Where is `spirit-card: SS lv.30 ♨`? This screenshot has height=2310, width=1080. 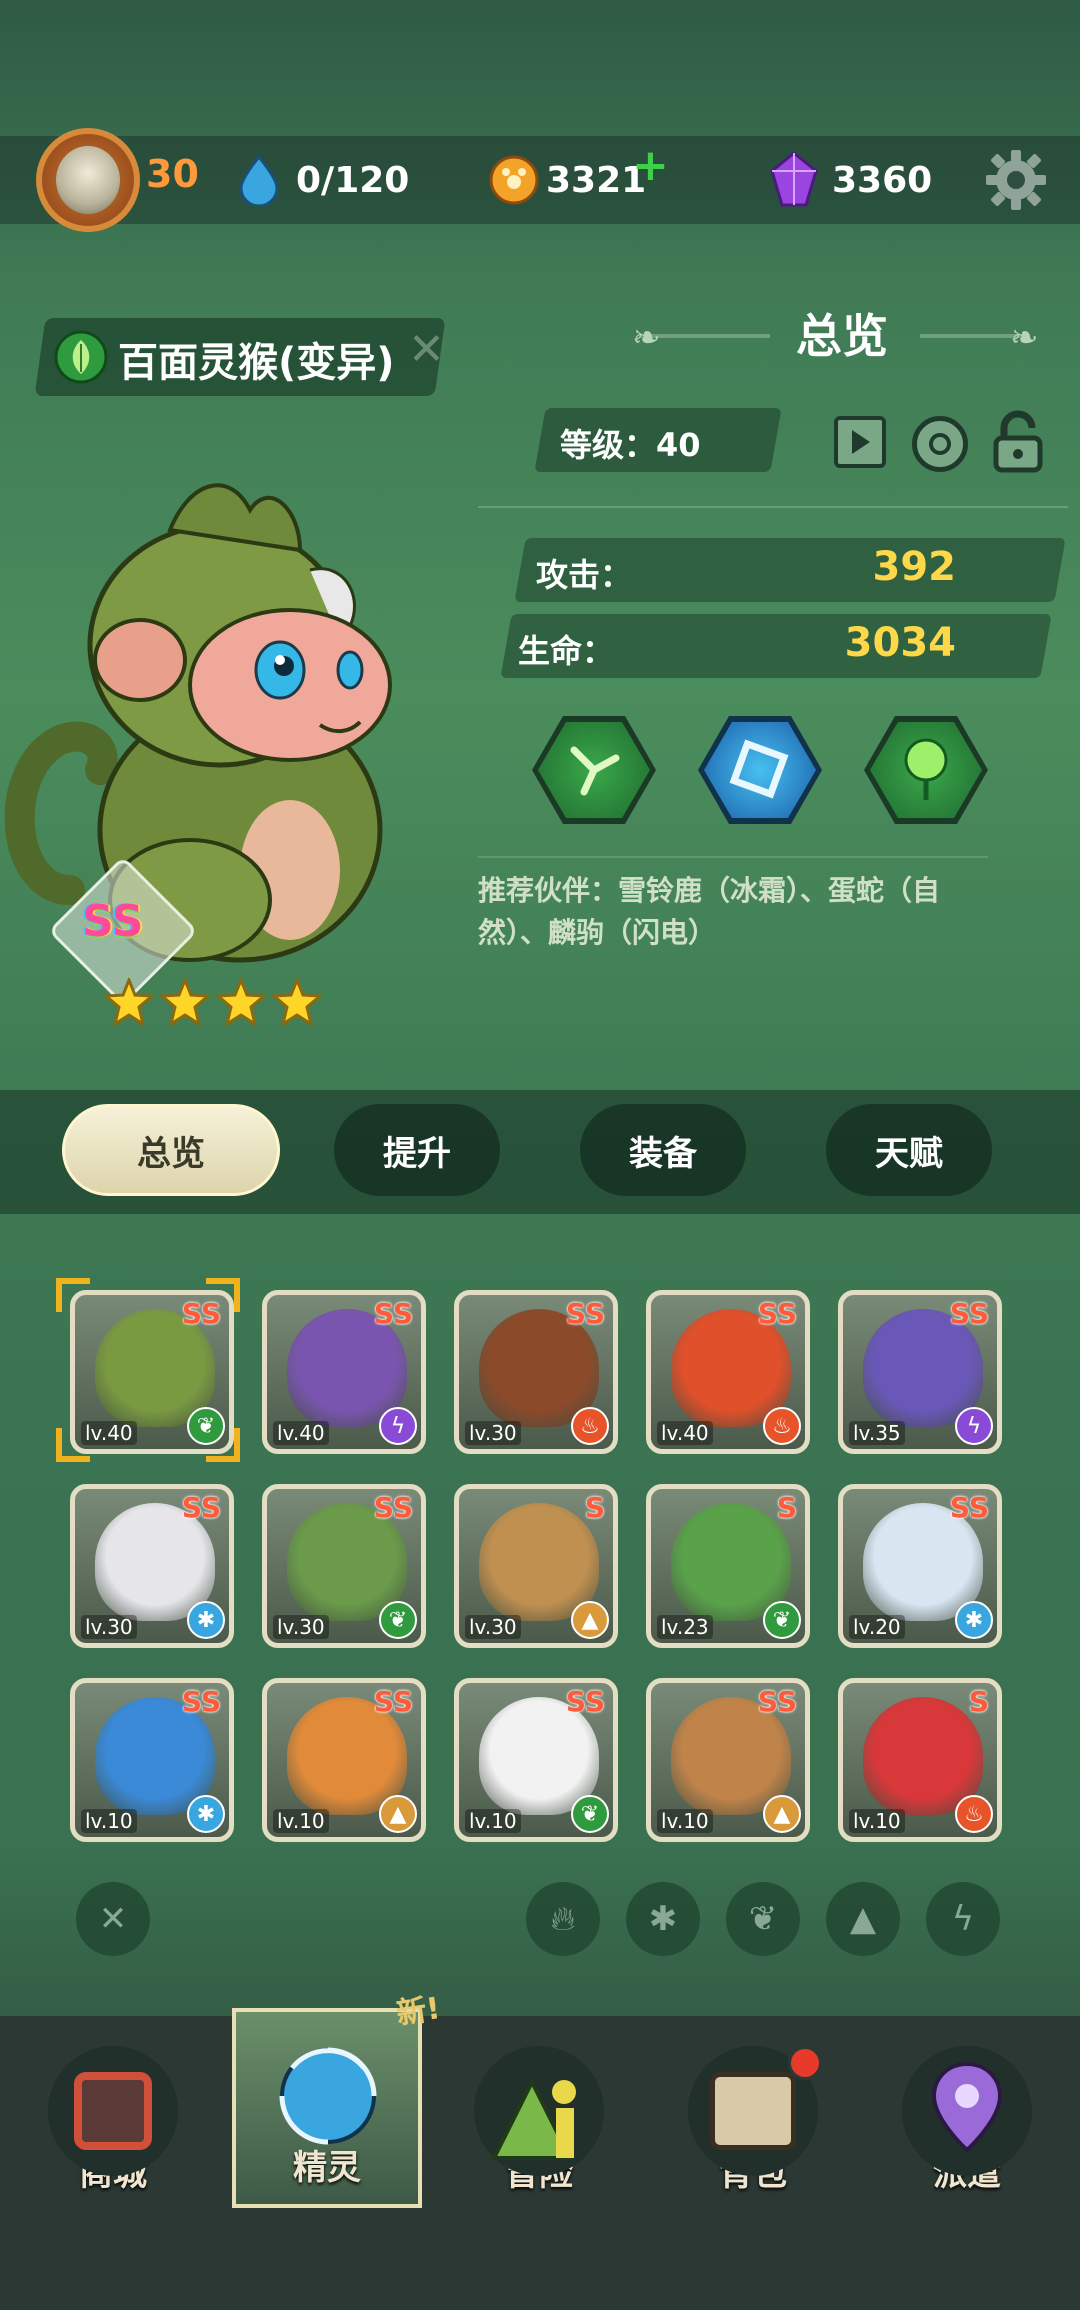 spirit-card: SS lv.30 ♨ is located at coordinates (536, 1372).